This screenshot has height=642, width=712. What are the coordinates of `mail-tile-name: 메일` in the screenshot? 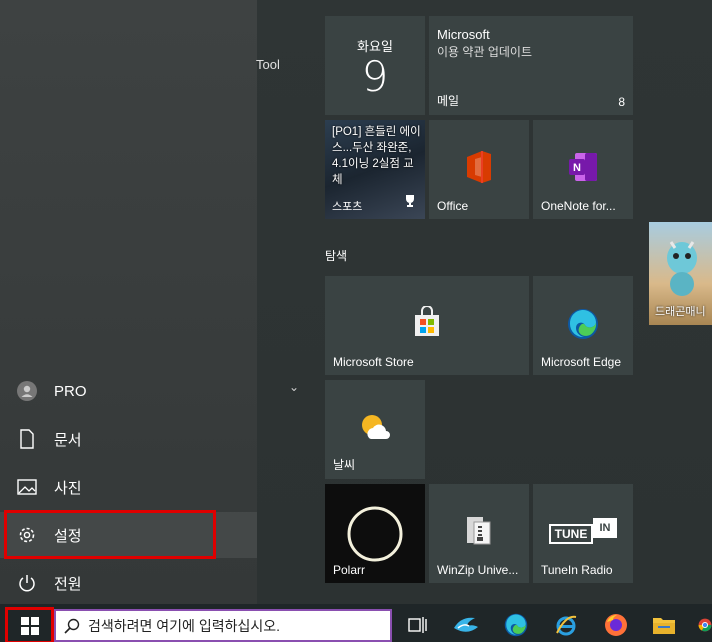 It's located at (448, 101).